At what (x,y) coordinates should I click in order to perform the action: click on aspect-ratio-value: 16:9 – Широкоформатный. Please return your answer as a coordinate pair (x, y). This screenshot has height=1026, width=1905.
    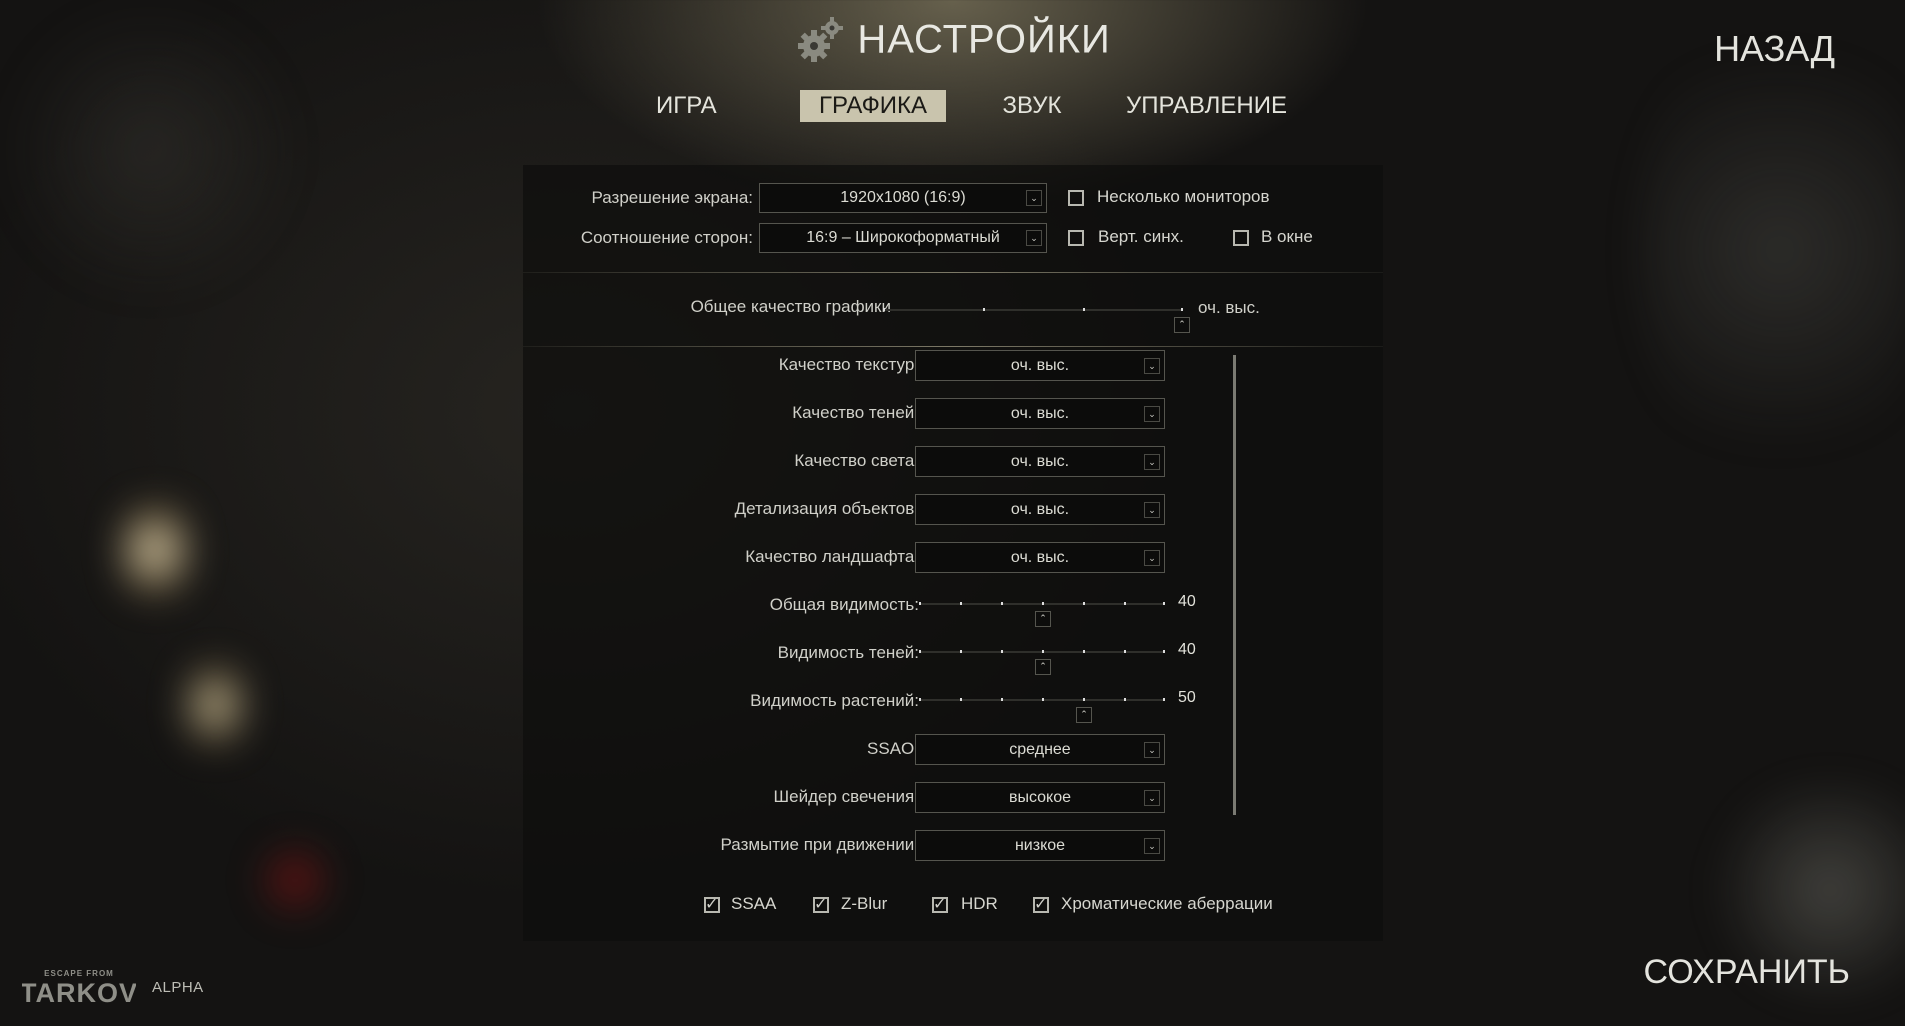
    Looking at the image, I should click on (903, 237).